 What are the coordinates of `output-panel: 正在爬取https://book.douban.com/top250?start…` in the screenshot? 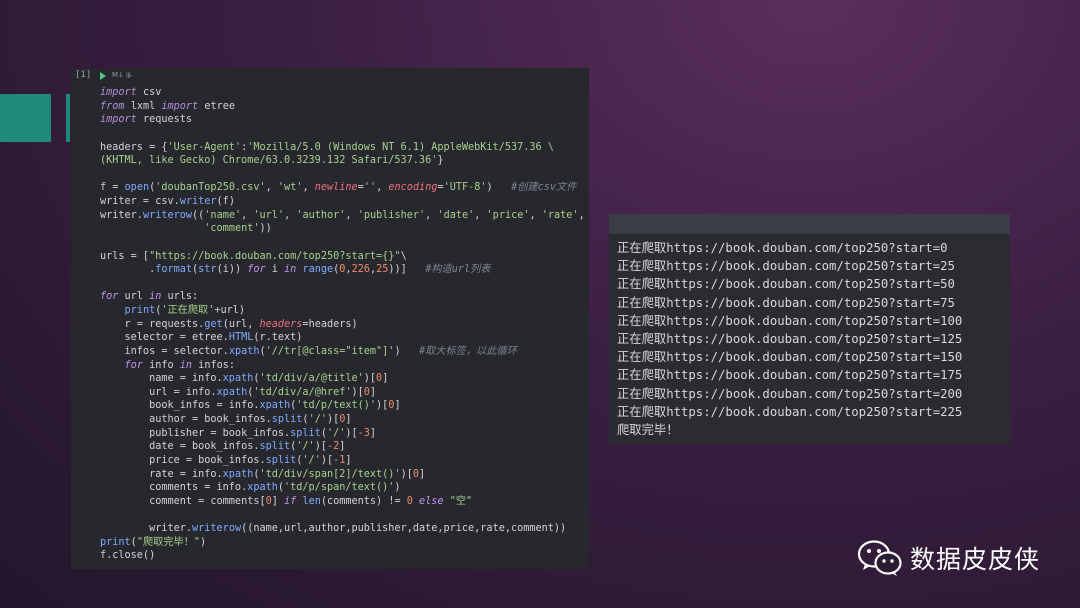 It's located at (809, 329).